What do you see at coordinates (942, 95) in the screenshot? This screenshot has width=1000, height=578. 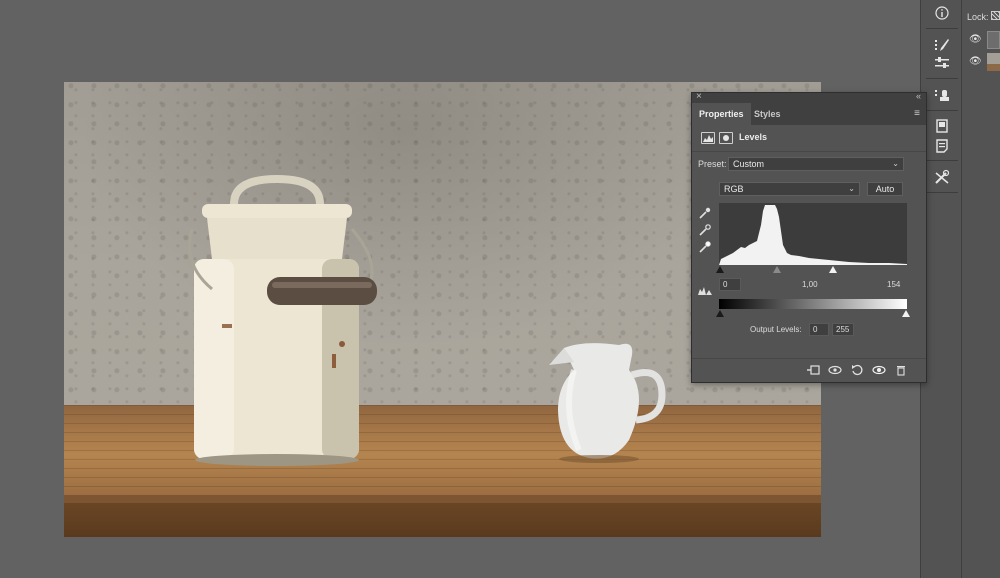 I see `clone-source-icon` at bounding box center [942, 95].